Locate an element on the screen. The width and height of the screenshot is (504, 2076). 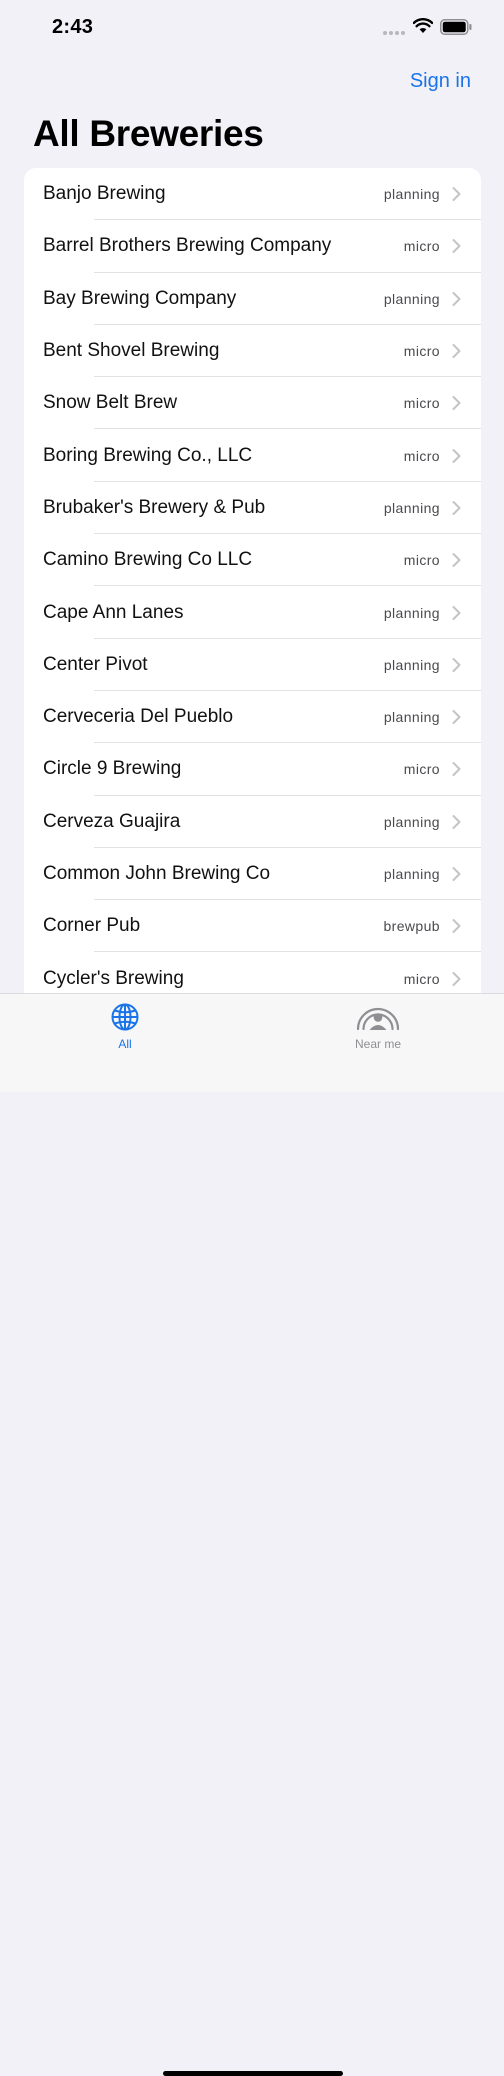
tab-near-me: Near me is located at coordinates (378, 1029).